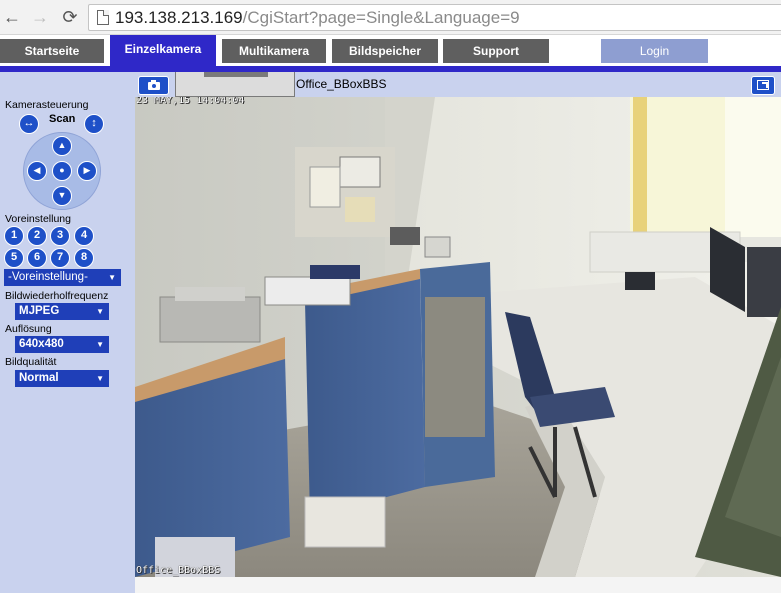  Describe the element at coordinates (763, 85) in the screenshot. I see `fullscreen-icon` at that location.